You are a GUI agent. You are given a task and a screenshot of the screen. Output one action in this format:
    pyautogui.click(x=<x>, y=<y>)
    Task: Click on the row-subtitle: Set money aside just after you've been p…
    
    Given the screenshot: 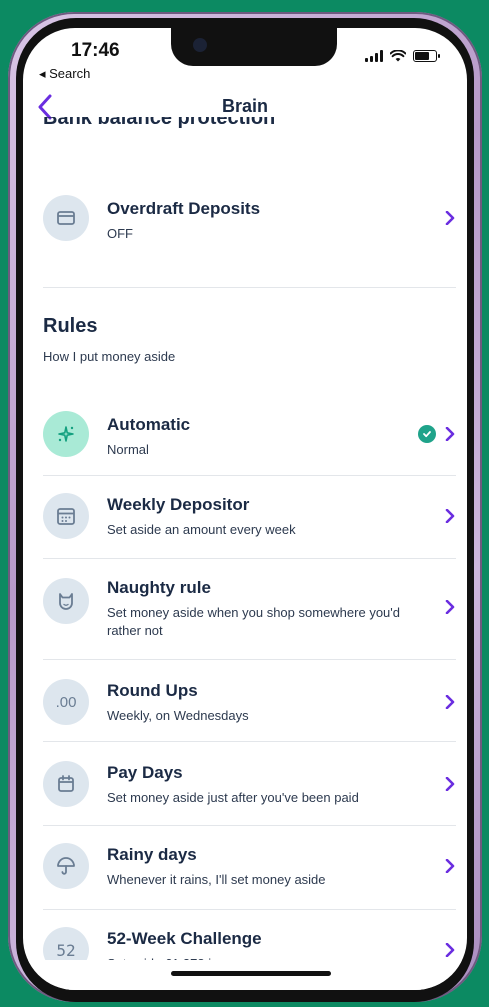 What is the action you would take?
    pyautogui.click(x=233, y=797)
    